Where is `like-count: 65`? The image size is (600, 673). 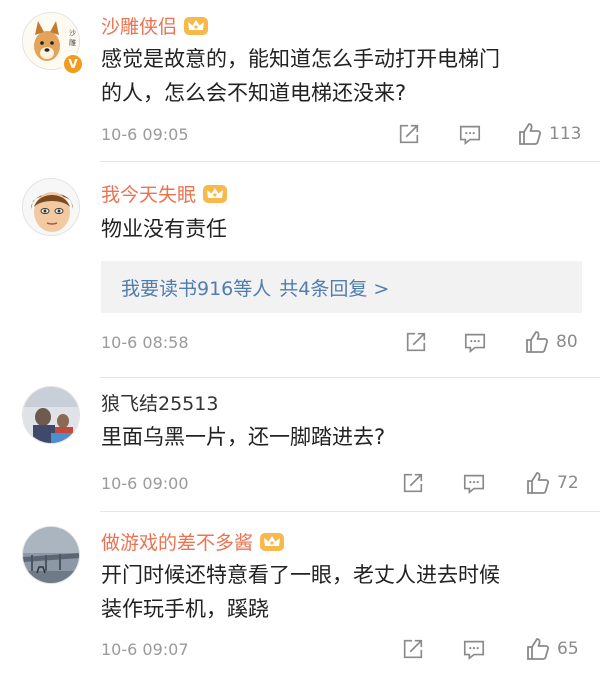
like-count: 65 is located at coordinates (568, 649).